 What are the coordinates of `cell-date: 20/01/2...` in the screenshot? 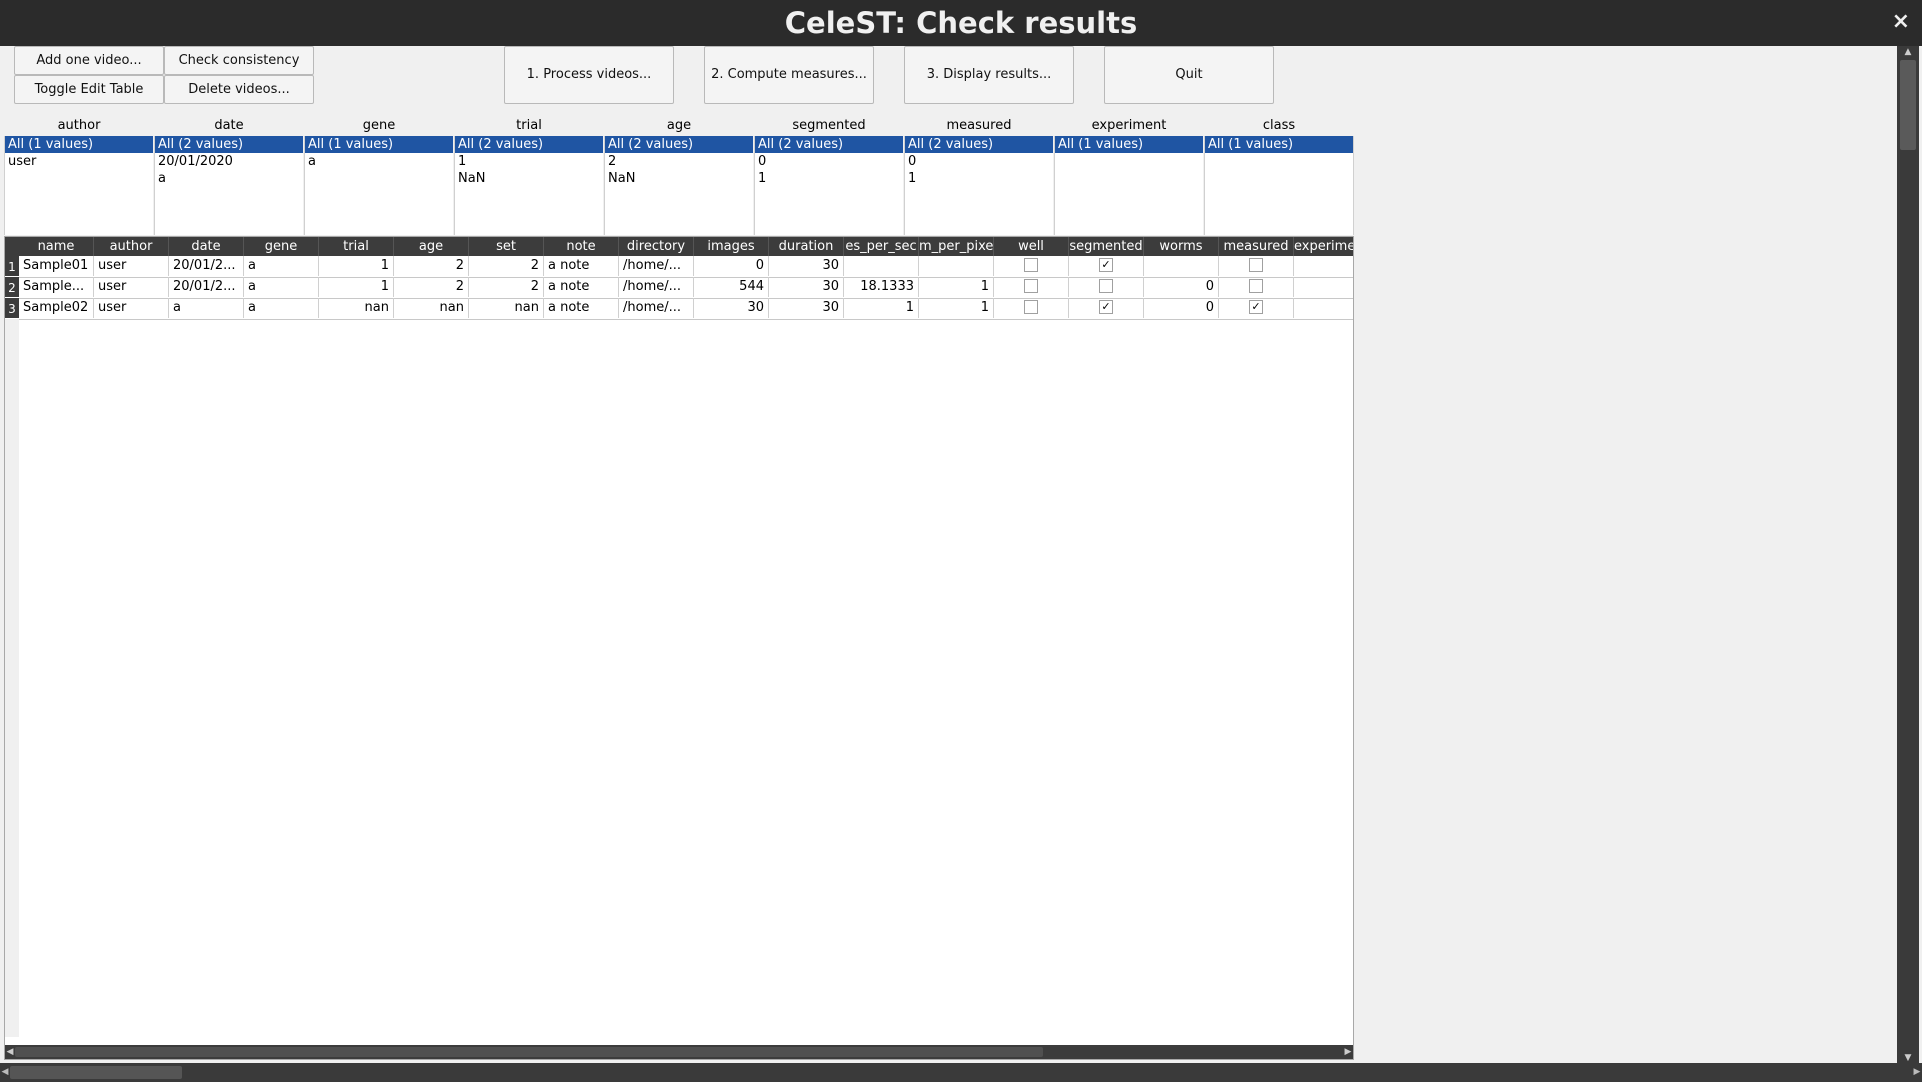 It's located at (206, 266).